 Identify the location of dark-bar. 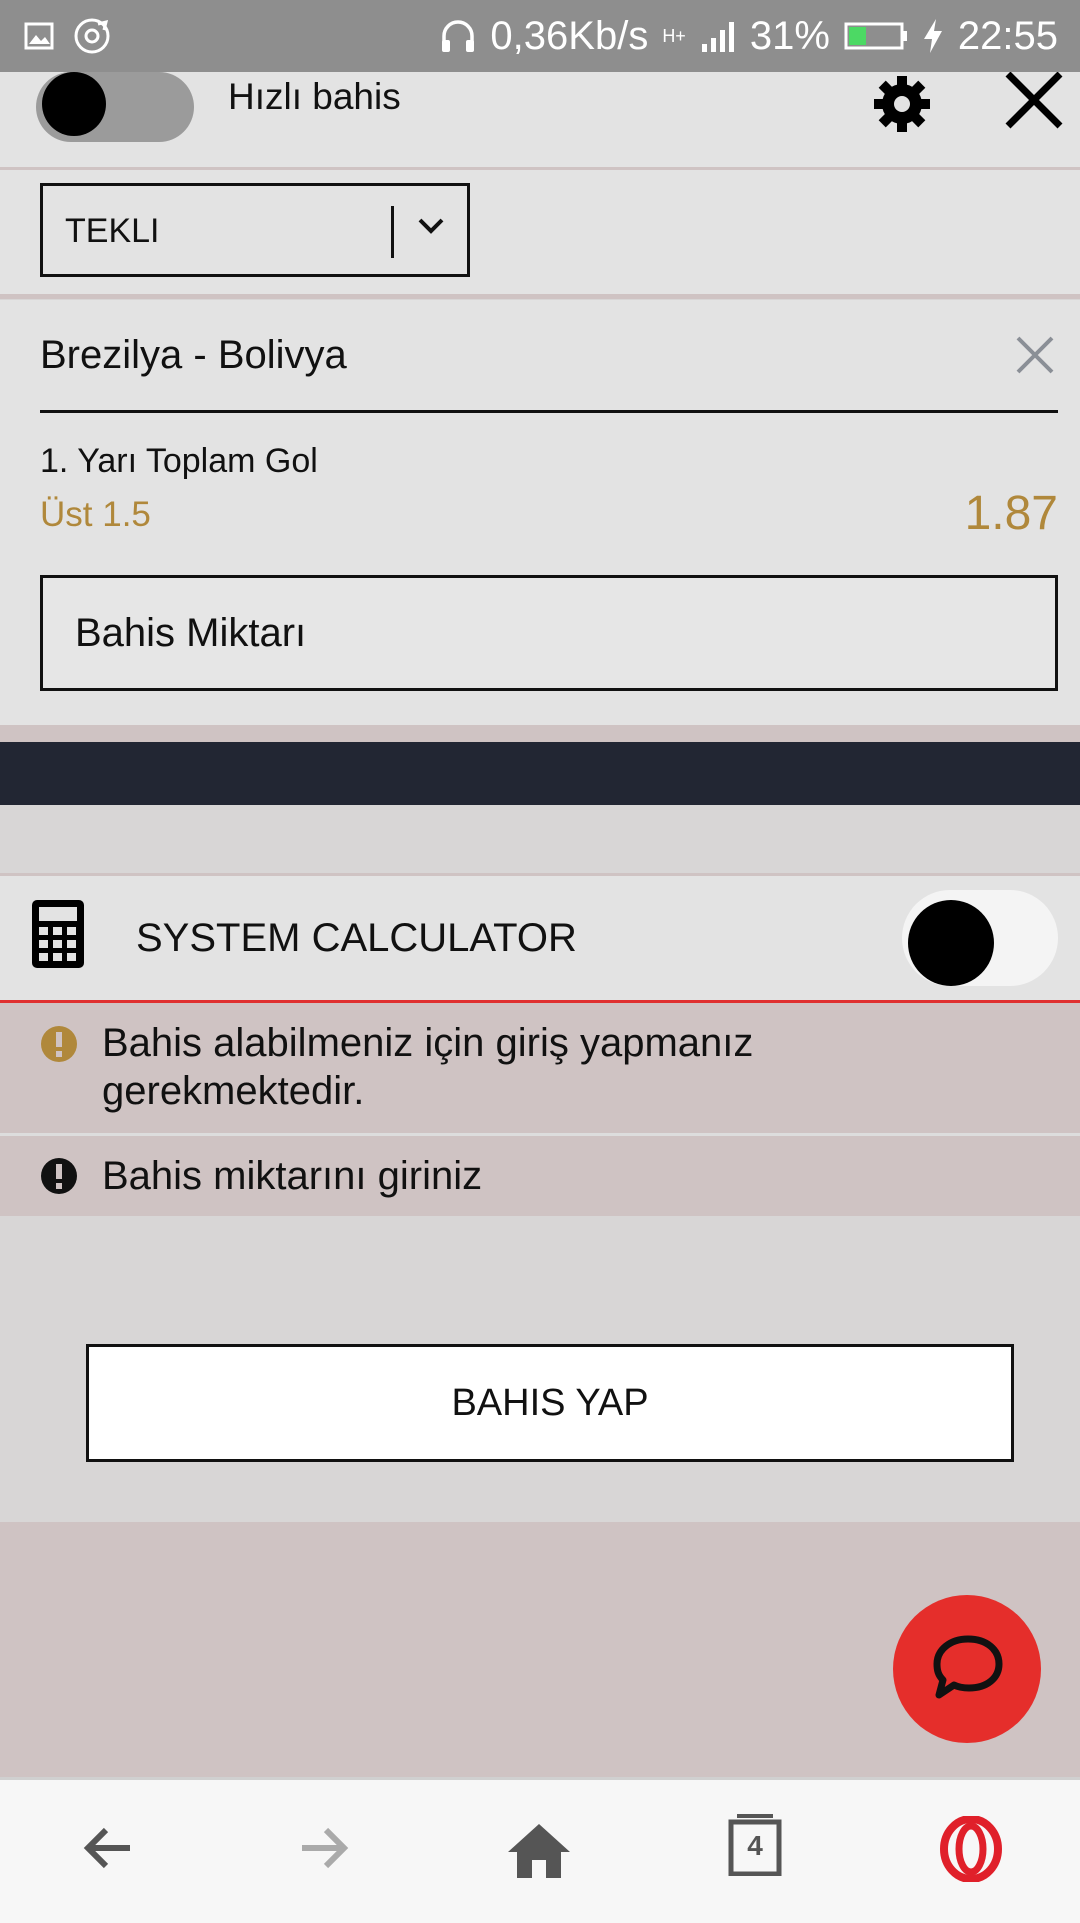
(540, 773).